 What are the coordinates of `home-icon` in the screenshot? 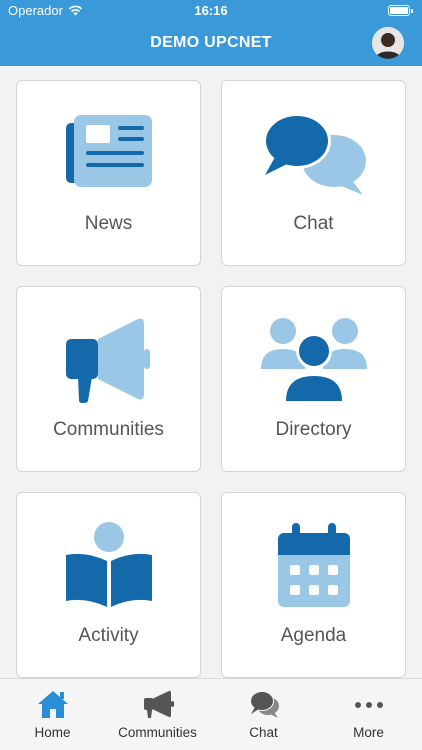 It's located at (52, 704).